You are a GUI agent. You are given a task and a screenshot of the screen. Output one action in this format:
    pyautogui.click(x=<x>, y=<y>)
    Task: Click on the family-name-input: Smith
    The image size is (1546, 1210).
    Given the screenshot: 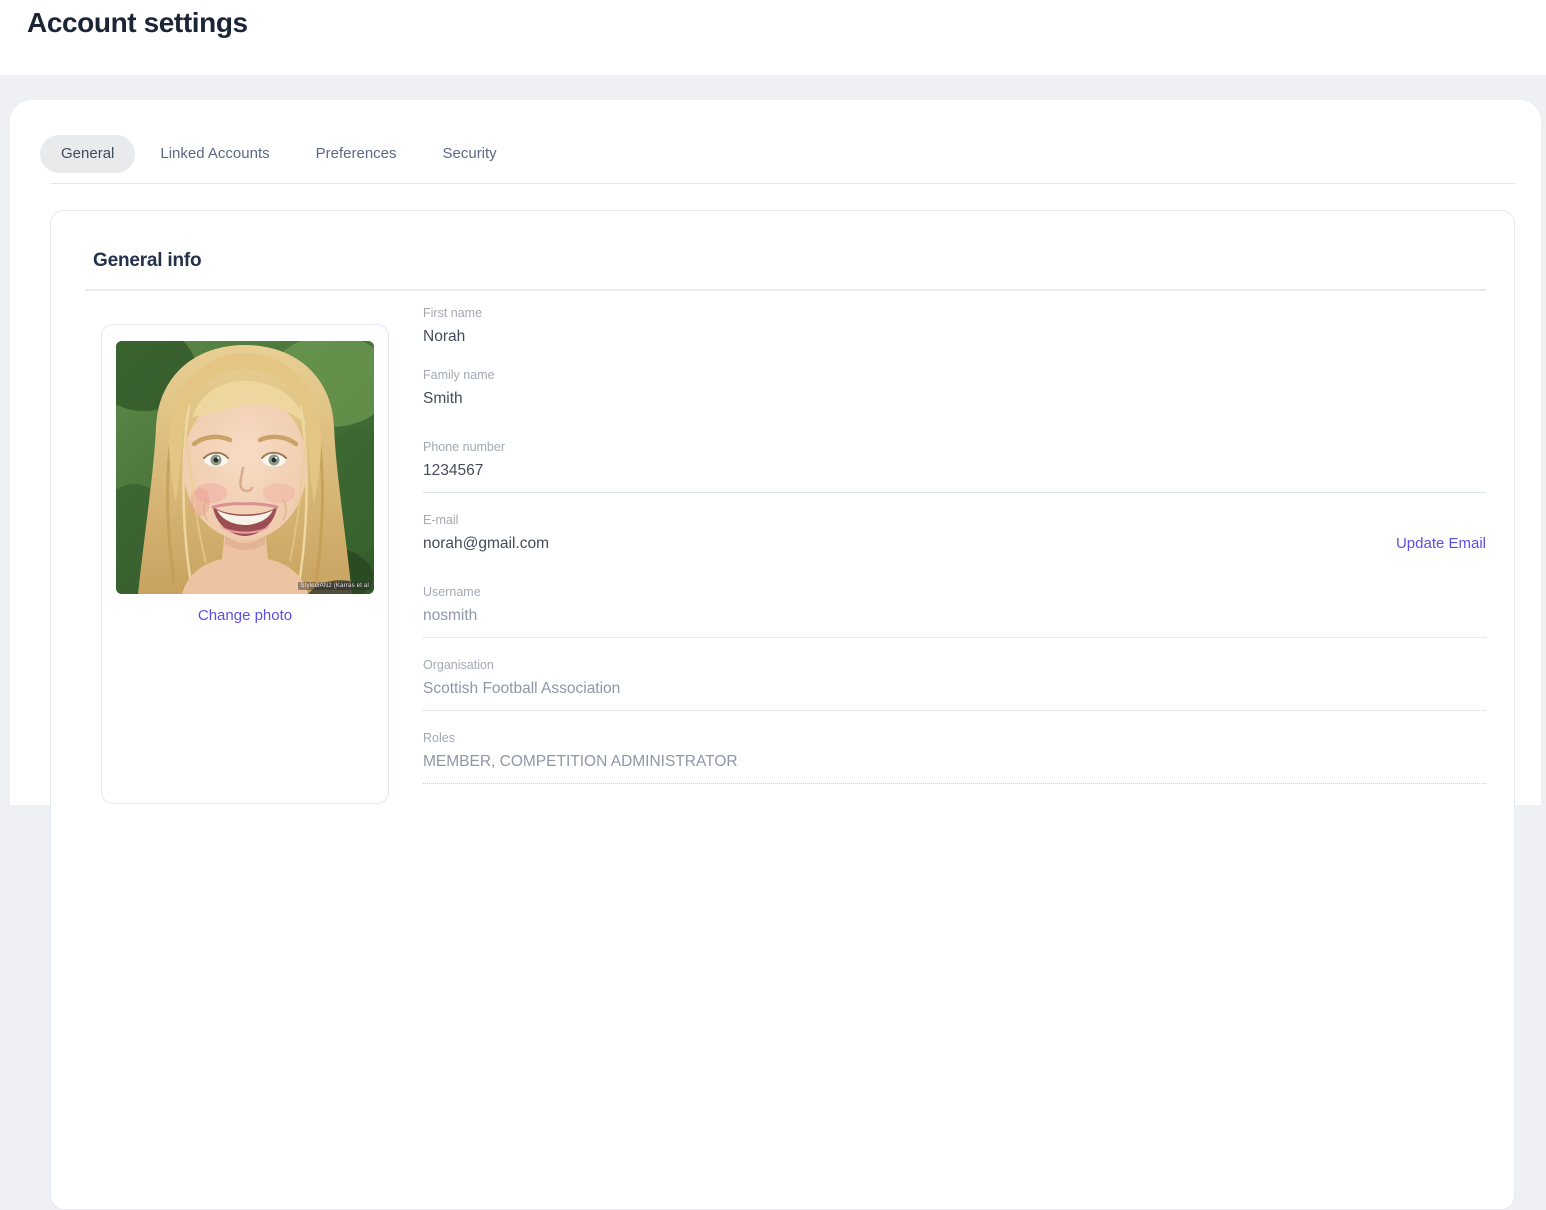 What is the action you would take?
    pyautogui.click(x=954, y=398)
    